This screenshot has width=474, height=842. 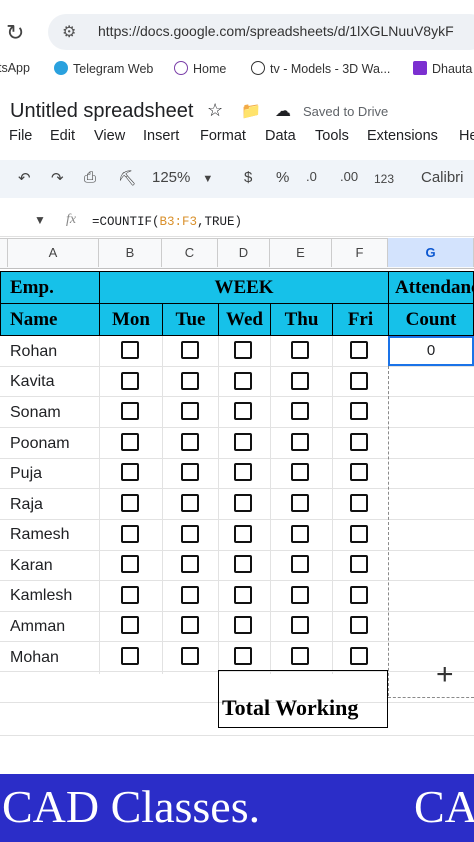 I want to click on font-select: Calibri, so click(x=442, y=177).